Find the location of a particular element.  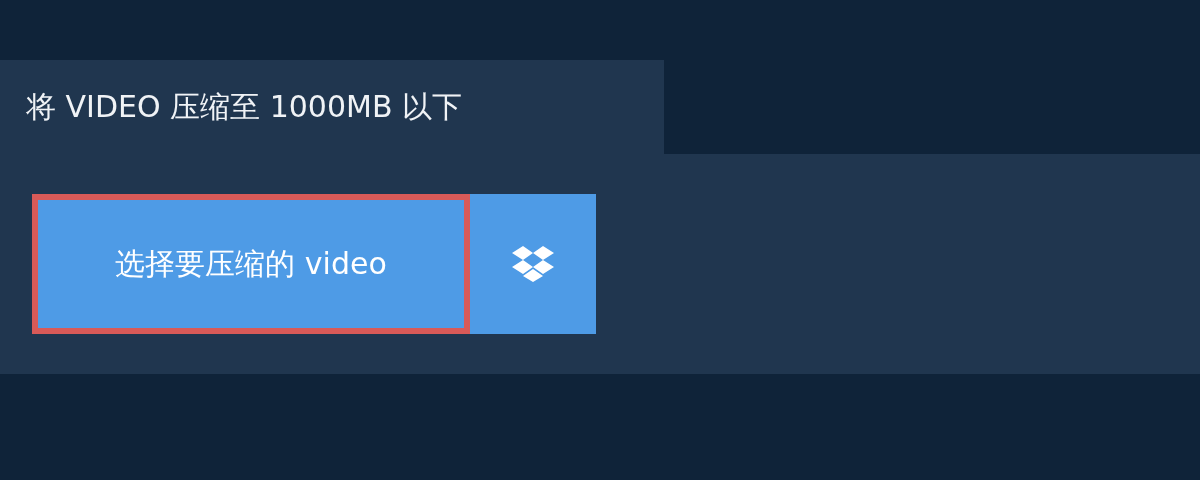

open-box-icon is located at coordinates (533, 264).